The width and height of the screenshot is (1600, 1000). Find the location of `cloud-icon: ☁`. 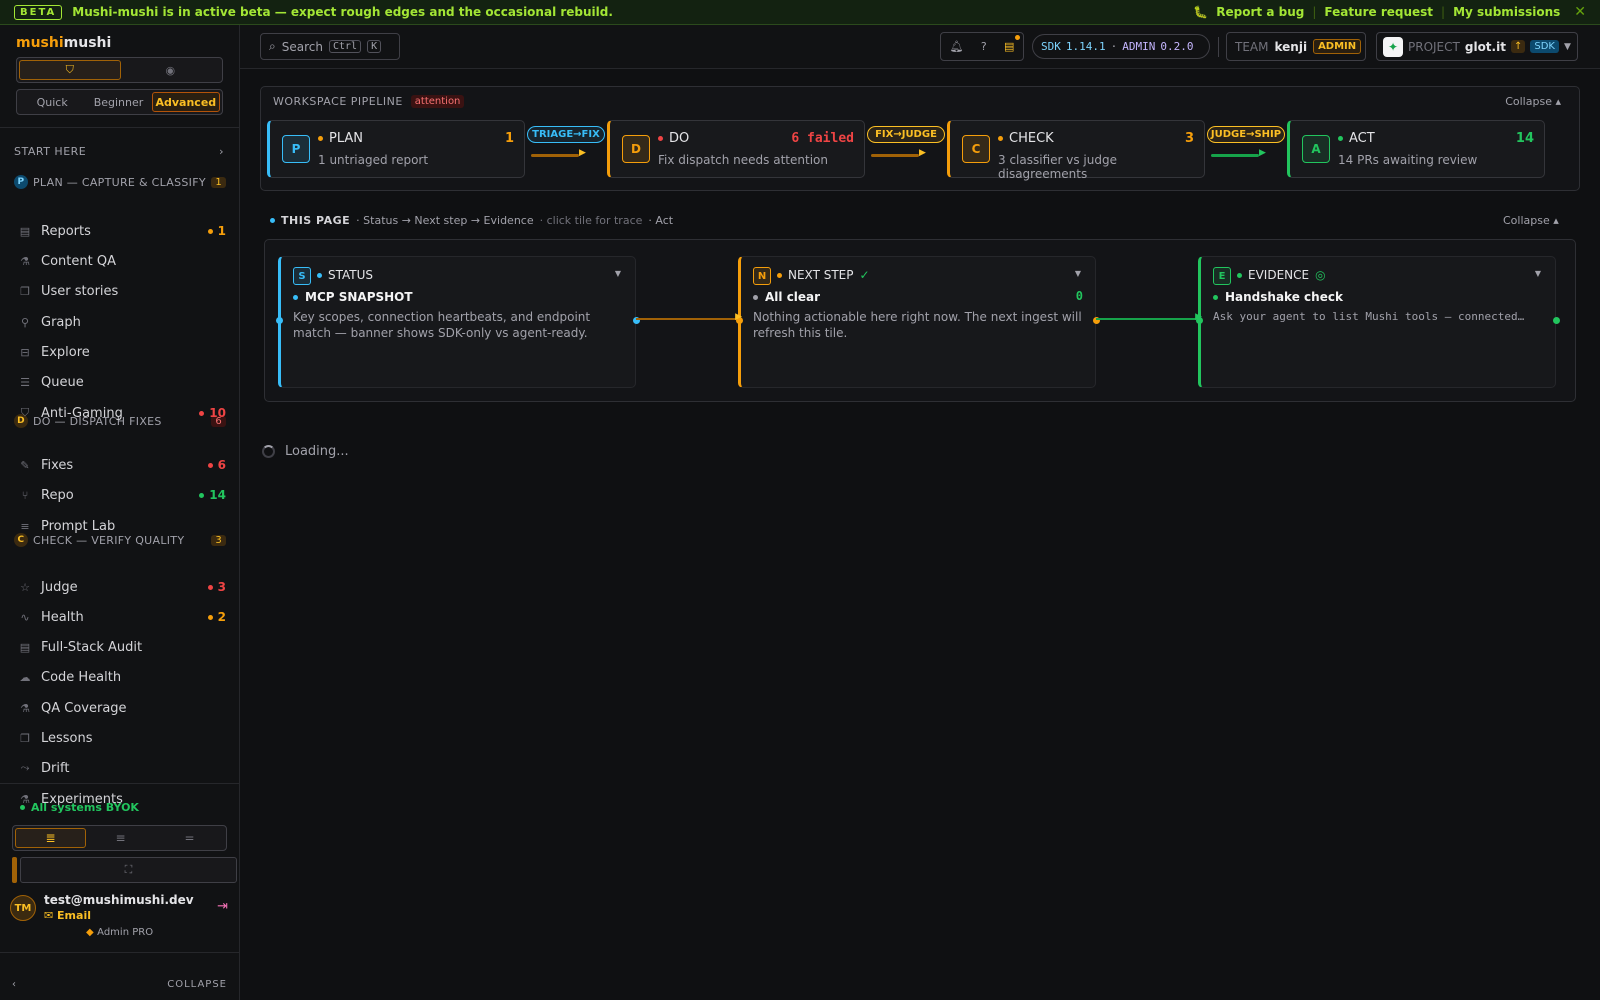

cloud-icon: ☁ is located at coordinates (25, 677).